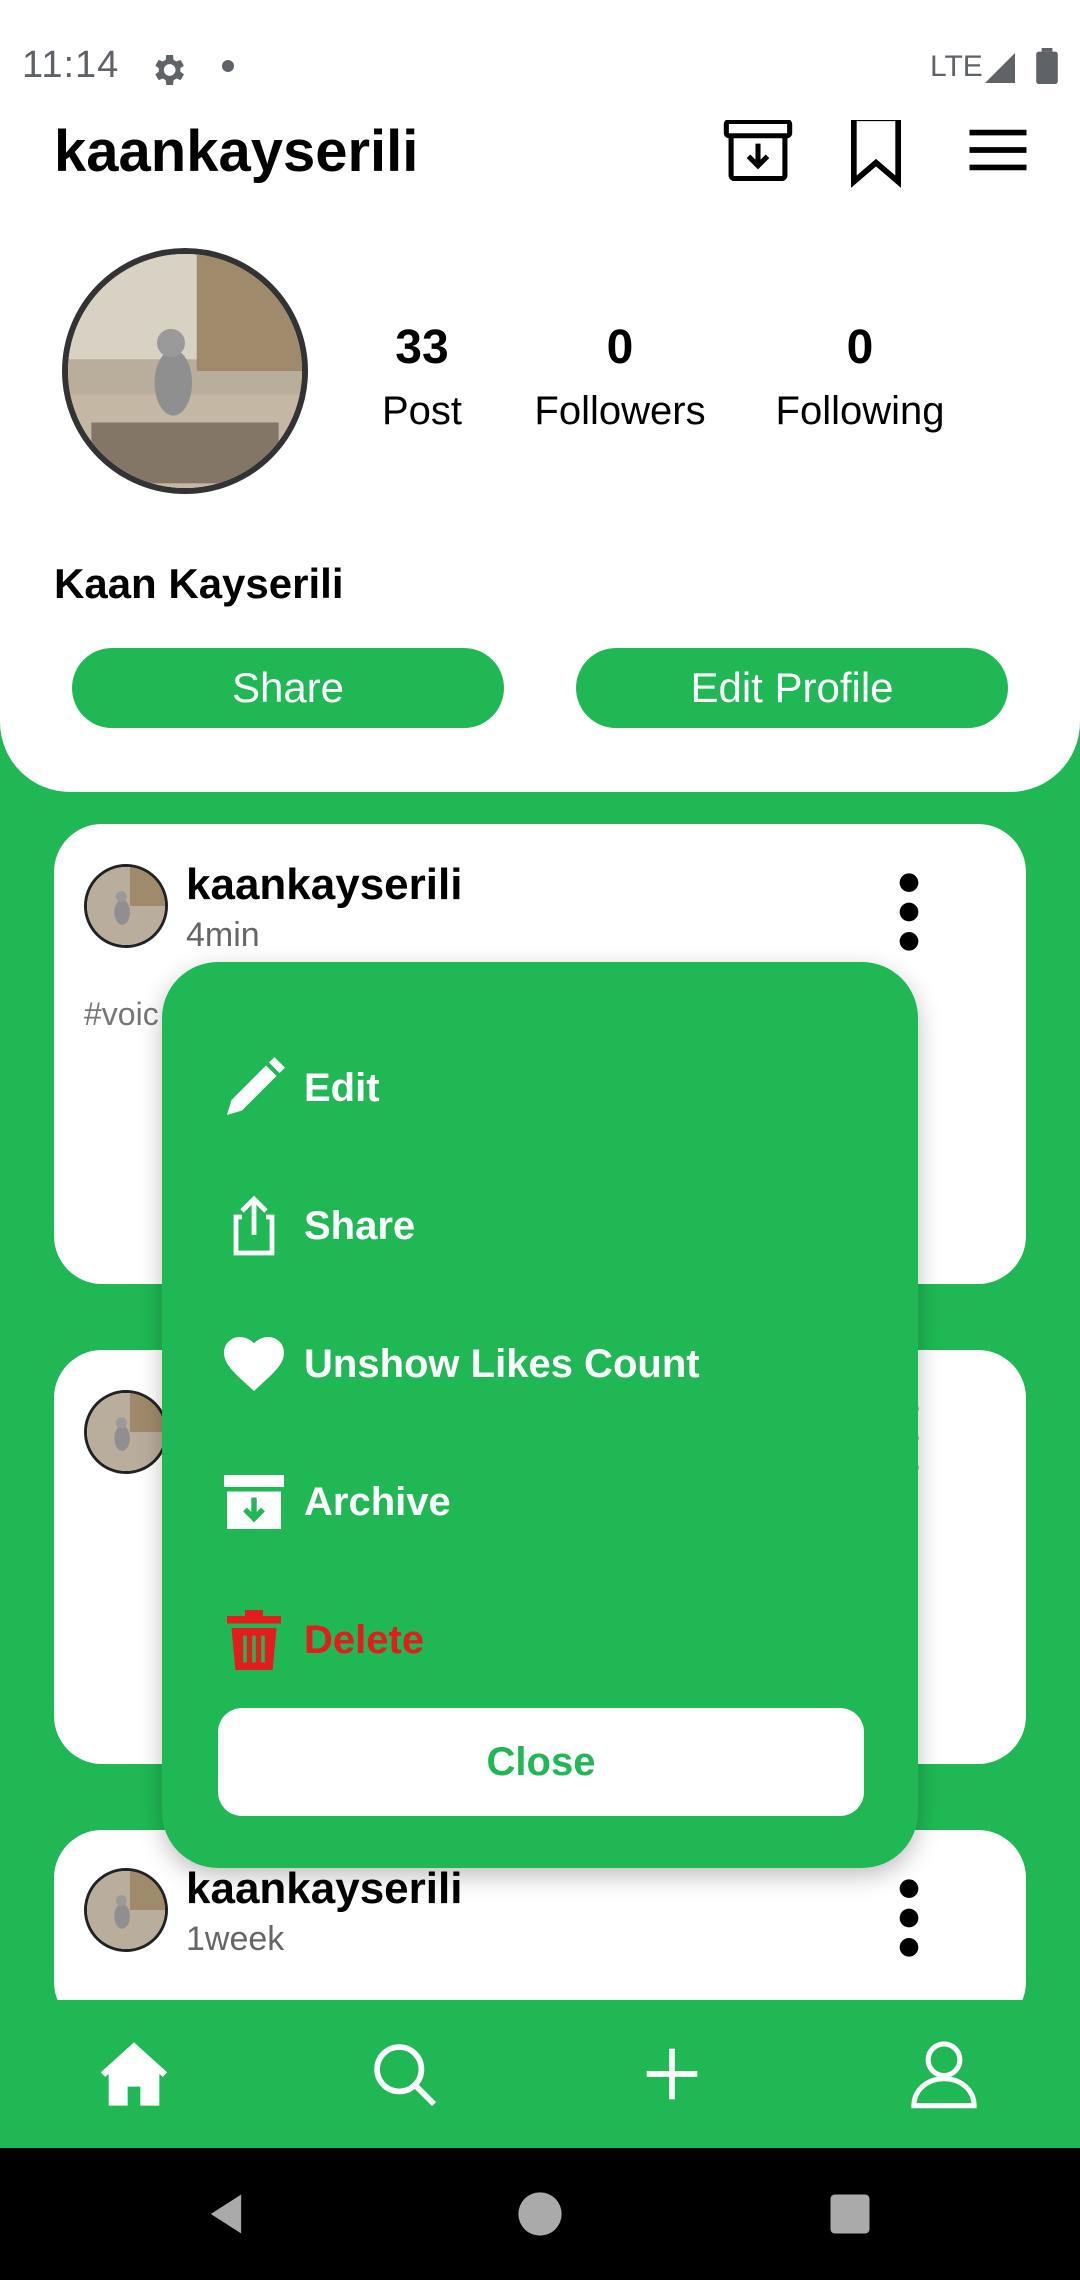 The image size is (1080, 2280). I want to click on back-icon, so click(226, 2214).